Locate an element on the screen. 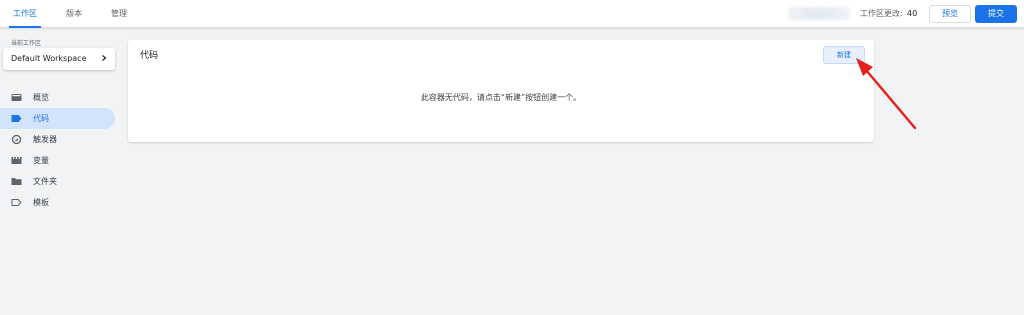 This screenshot has height=315, width=1024. account-info-redacted is located at coordinates (819, 13).